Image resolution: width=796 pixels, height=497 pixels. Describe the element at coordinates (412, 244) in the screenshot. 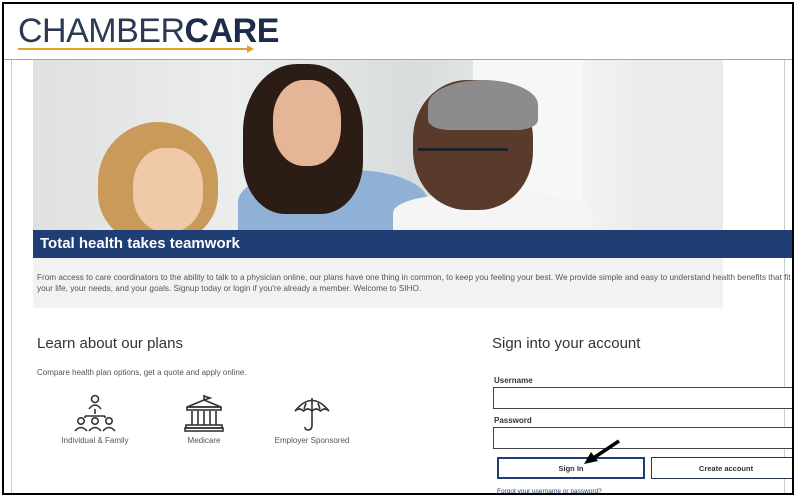

I see `hero-banner: Total health takes teamwork` at that location.